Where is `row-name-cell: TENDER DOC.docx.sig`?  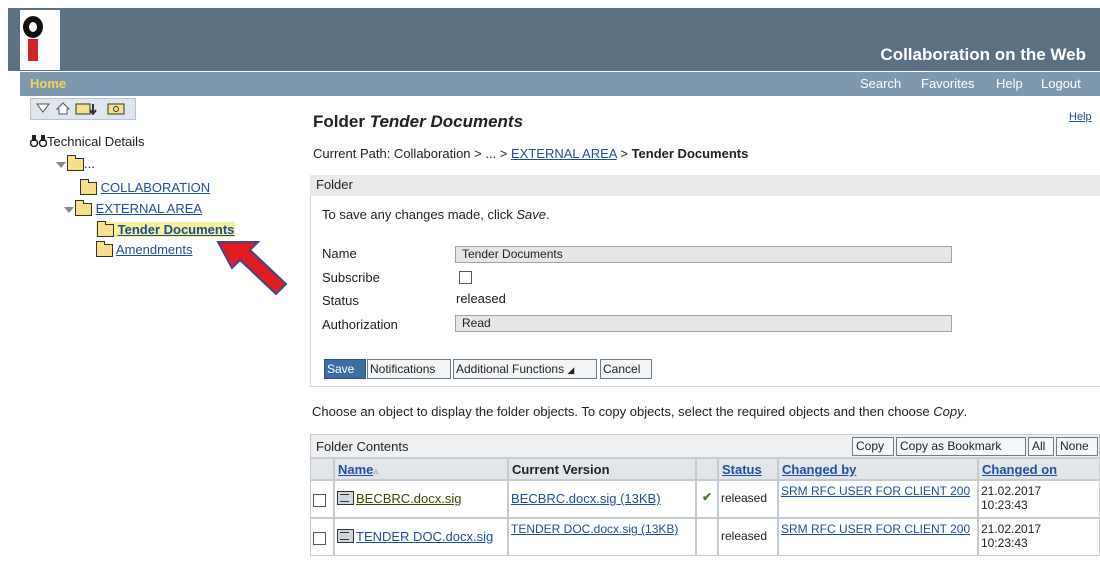 row-name-cell: TENDER DOC.docx.sig is located at coordinates (421, 537).